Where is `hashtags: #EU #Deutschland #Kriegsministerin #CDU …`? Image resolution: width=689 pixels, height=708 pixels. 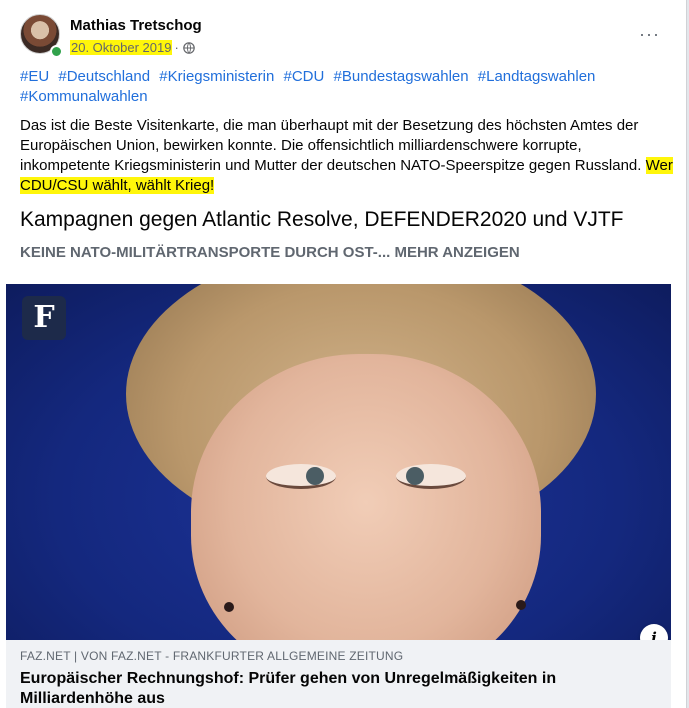 hashtags: #EU #Deutschland #Kriegsministerin #CDU … is located at coordinates (340, 87).